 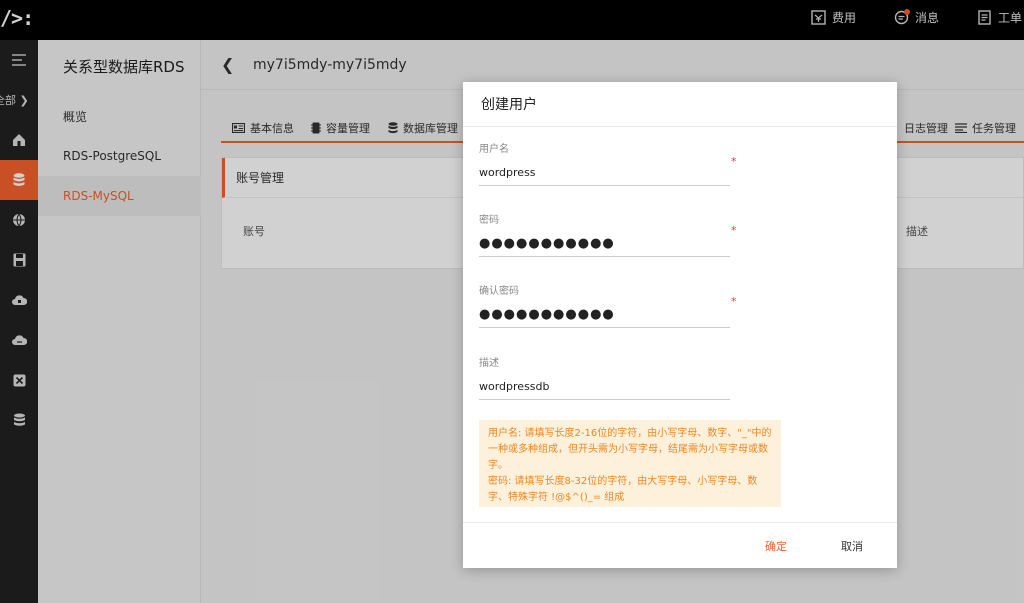 I want to click on password-label: 密码, so click(x=489, y=220).